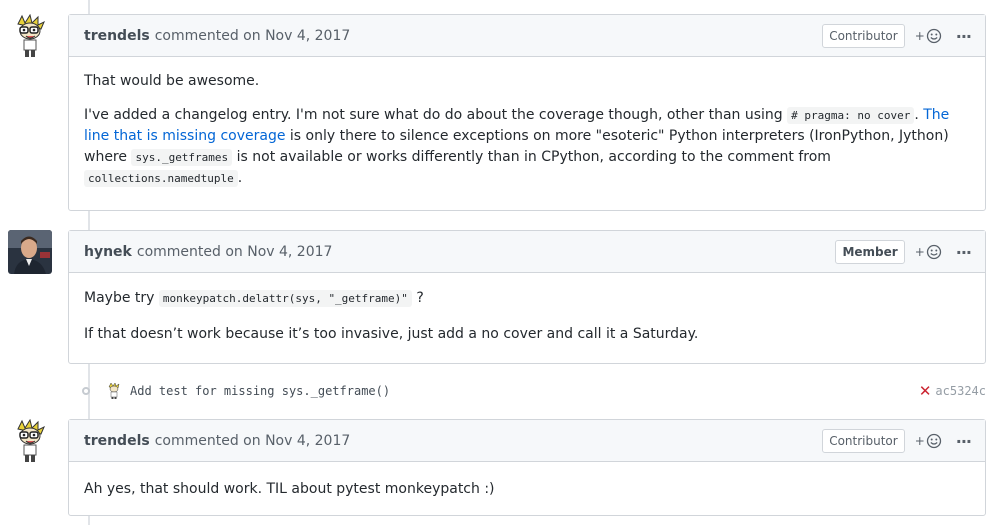 This screenshot has height=525, width=996. I want to click on inline-code: sys._getframes, so click(182, 157).